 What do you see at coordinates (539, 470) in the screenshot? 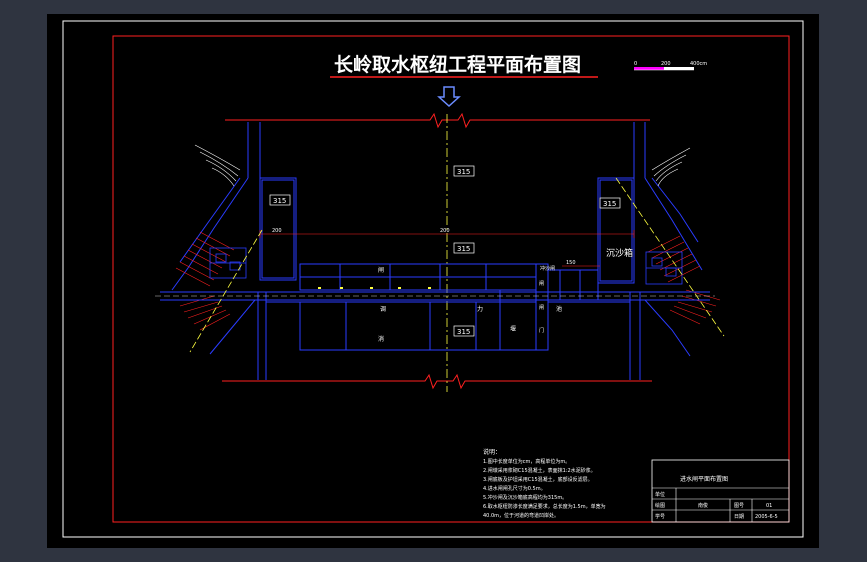
I see `notes-line-2: 2.闸墩采用浆砌C15混凝土，表面抹1:2水泥砂浆。` at bounding box center [539, 470].